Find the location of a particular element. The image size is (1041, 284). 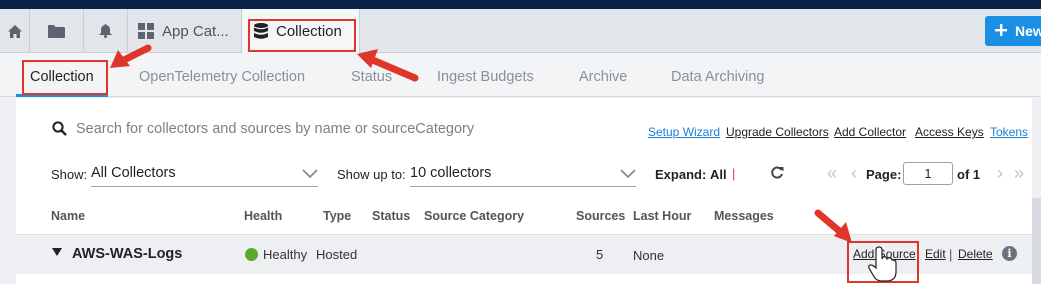

upgrade-collectors-link: Upgrade Collectors is located at coordinates (777, 132).